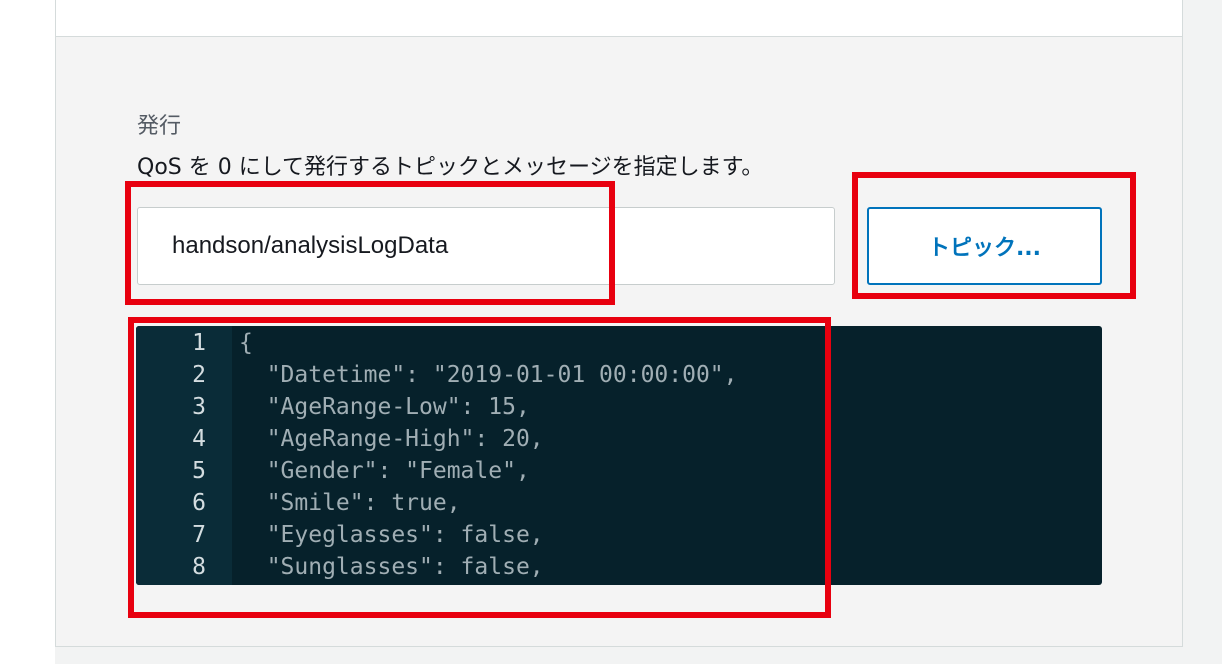 The image size is (1222, 664). What do you see at coordinates (391, 567) in the screenshot?
I see `code-text: "Sunglasses": false,` at bounding box center [391, 567].